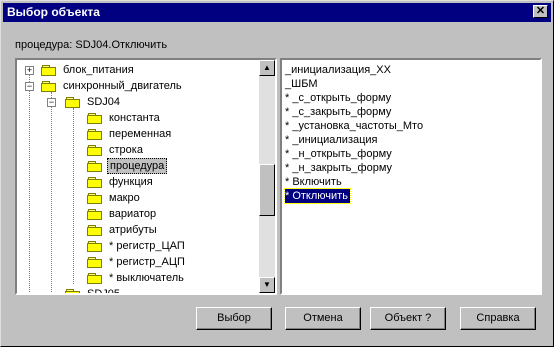  What do you see at coordinates (147, 246) in the screenshot?
I see `tree-node-label: * регистр_ЦАП` at bounding box center [147, 246].